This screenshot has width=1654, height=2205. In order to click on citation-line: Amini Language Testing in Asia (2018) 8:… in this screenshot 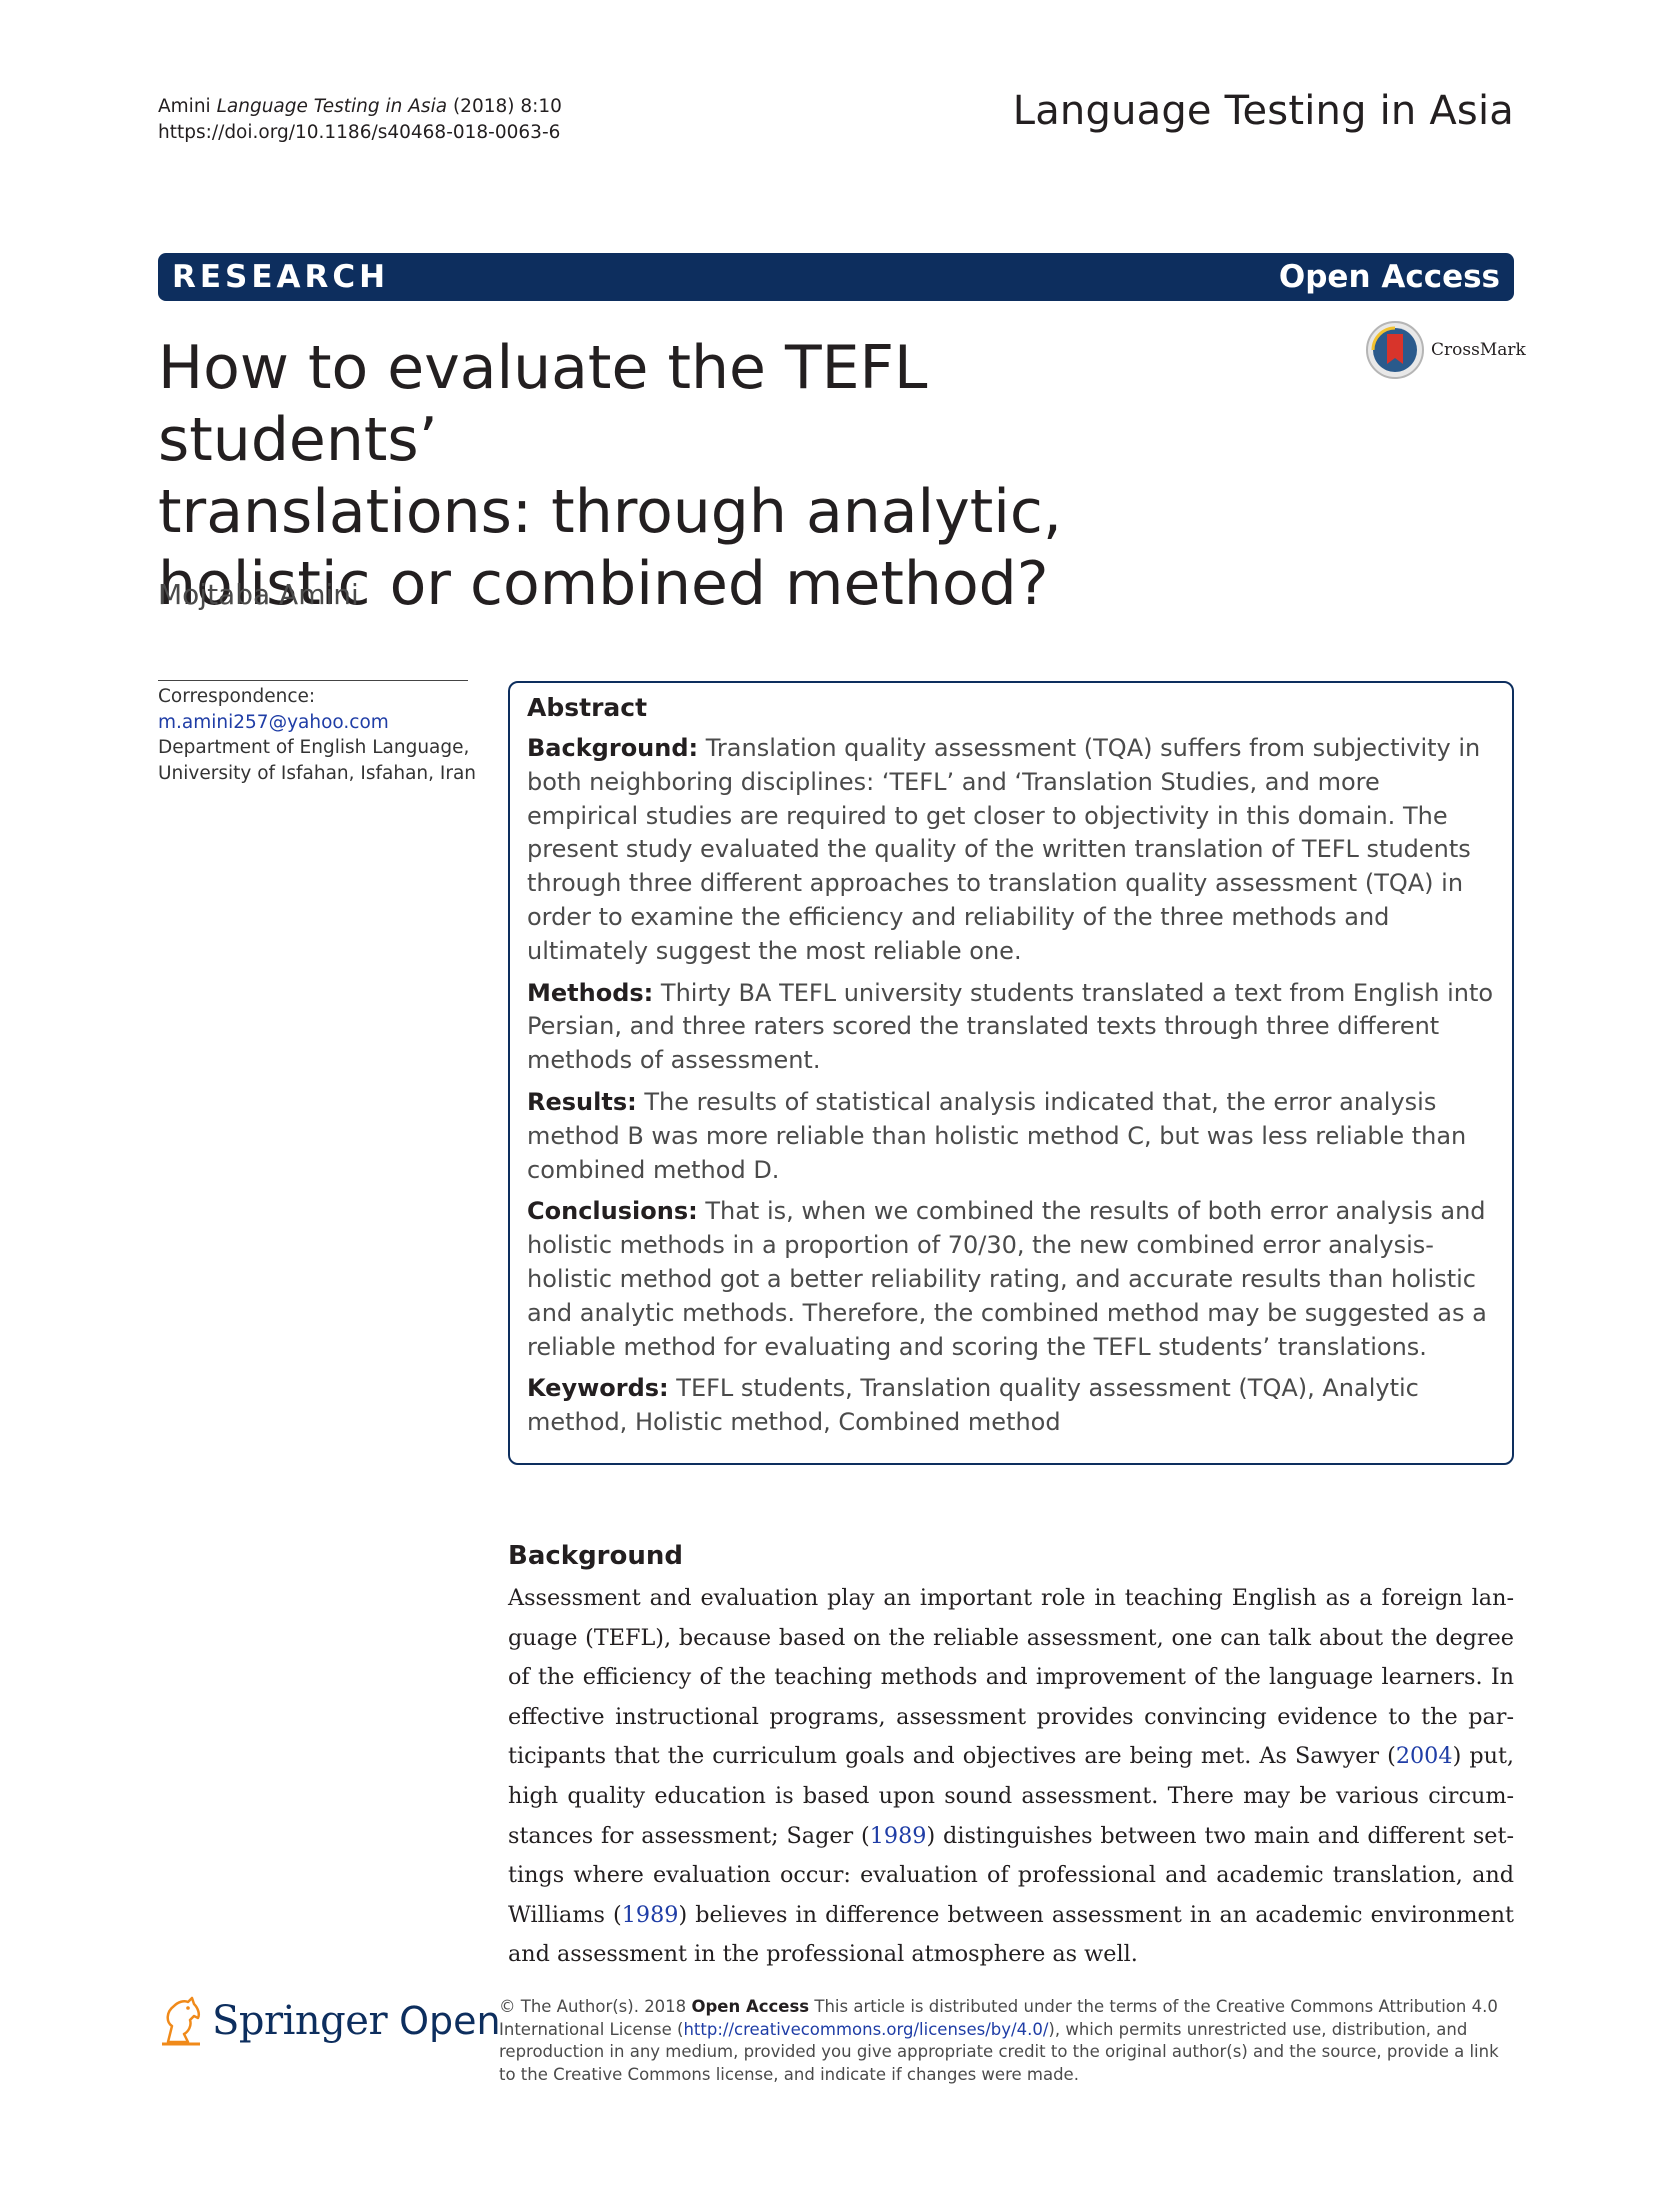, I will do `click(360, 107)`.